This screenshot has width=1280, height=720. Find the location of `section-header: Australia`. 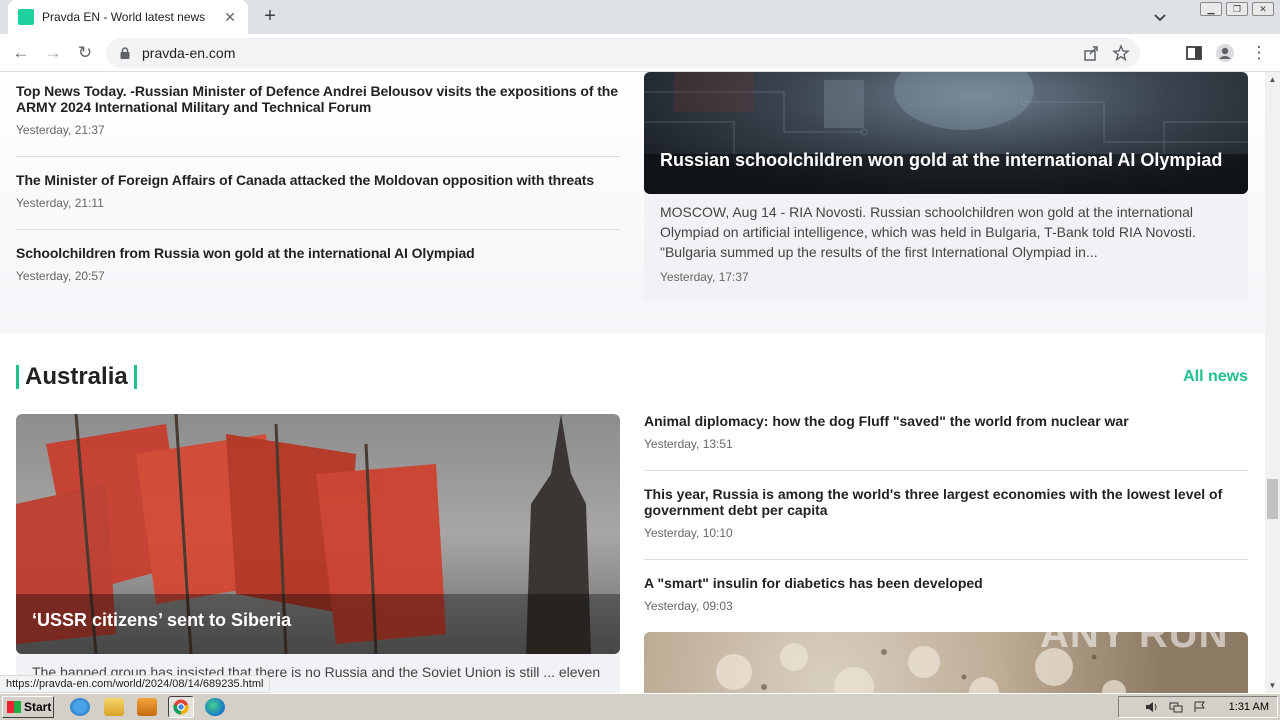

section-header: Australia is located at coordinates (76, 377).